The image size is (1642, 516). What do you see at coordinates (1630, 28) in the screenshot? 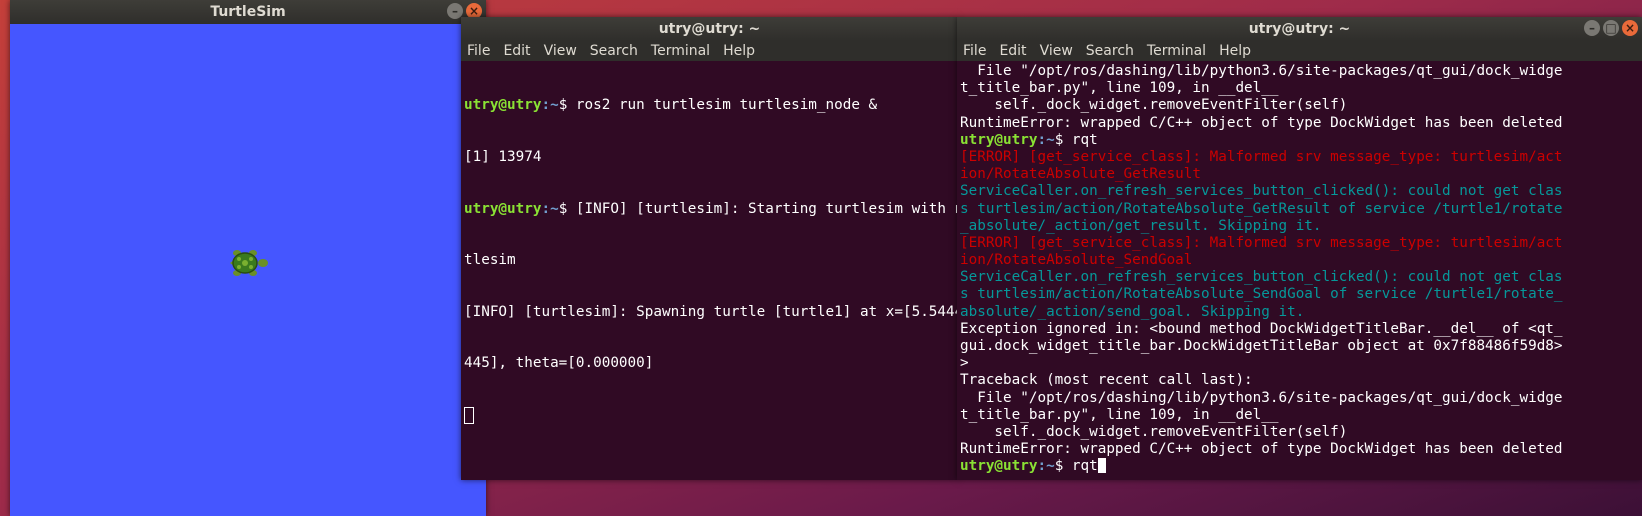
I see `close-button: ×` at bounding box center [1630, 28].